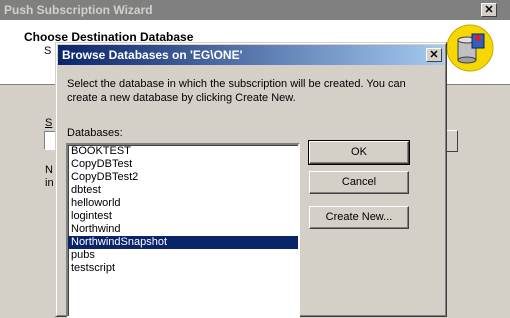  What do you see at coordinates (95, 133) in the screenshot?
I see `databases-label: Databases:` at bounding box center [95, 133].